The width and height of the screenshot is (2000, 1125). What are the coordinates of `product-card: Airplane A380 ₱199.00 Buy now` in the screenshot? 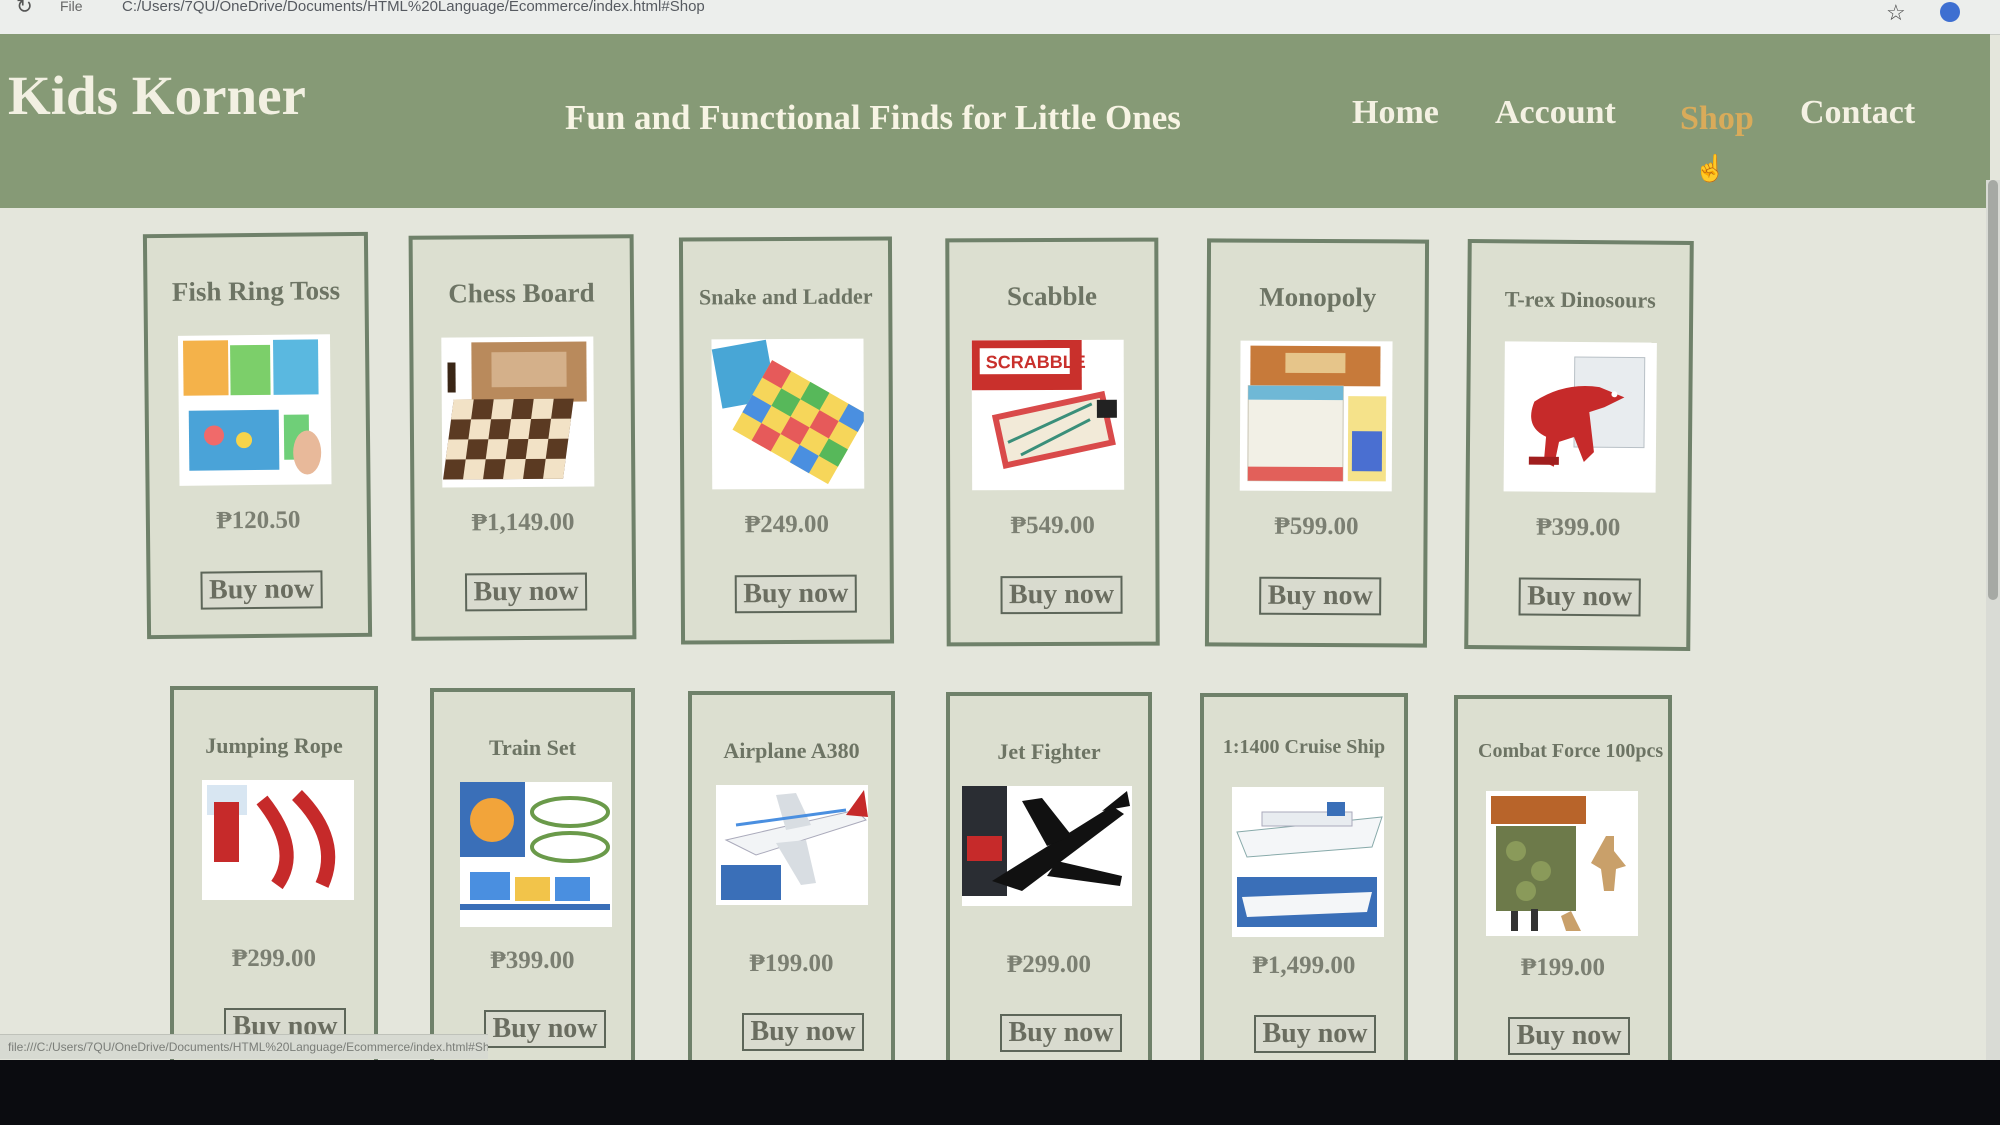 It's located at (791, 875).